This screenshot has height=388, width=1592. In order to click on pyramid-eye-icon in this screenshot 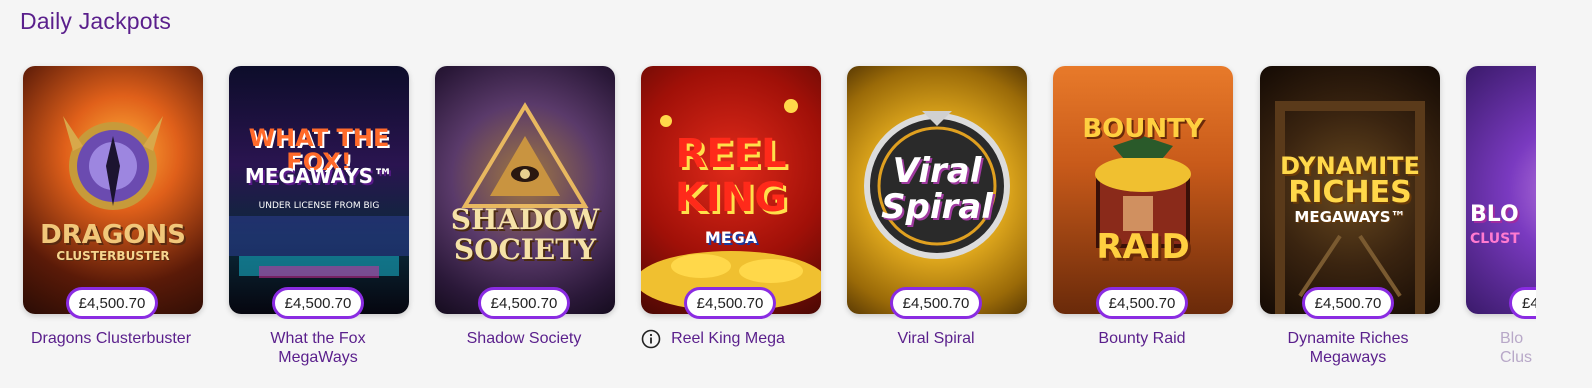, I will do `click(525, 155)`.